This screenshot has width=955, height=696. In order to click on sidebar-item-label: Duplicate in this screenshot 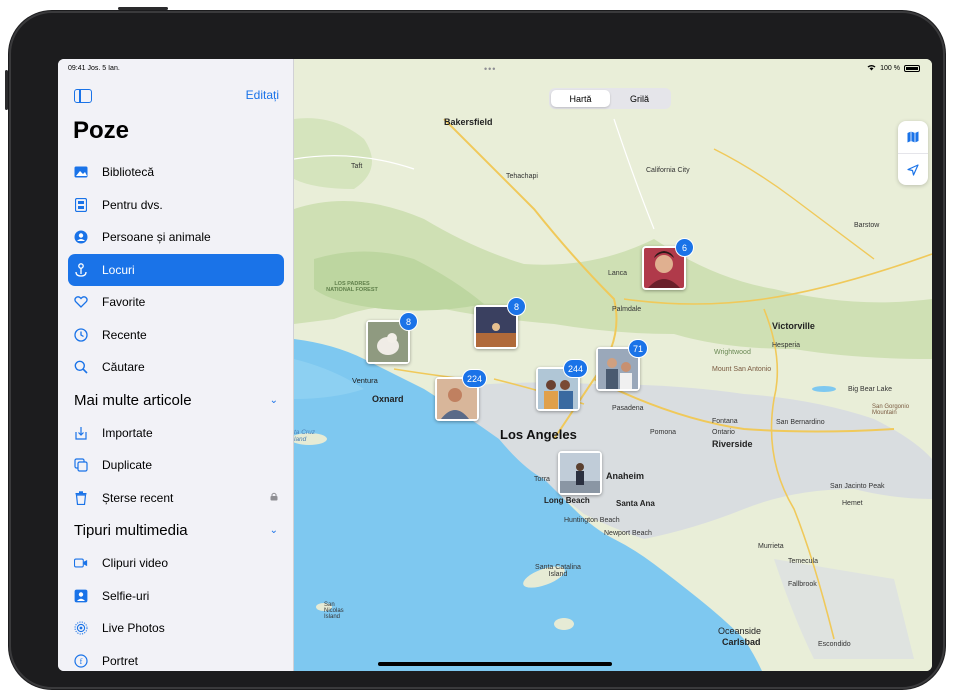, I will do `click(127, 465)`.